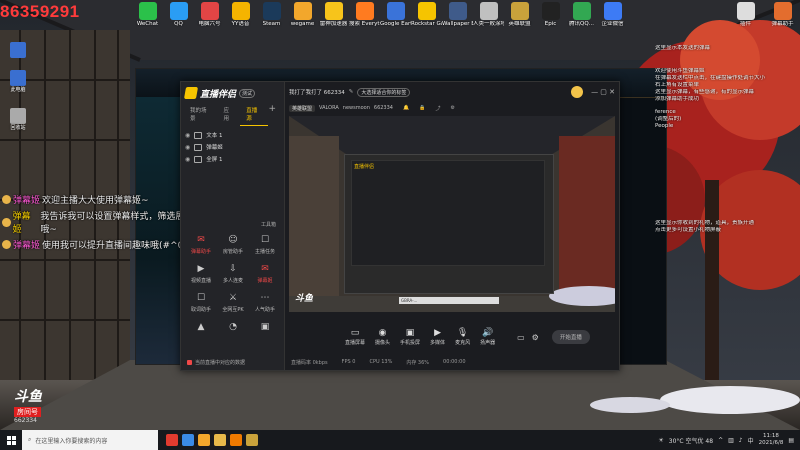  Describe the element at coordinates (422, 108) in the screenshot. I see `lock-icon: 🔒` at that location.